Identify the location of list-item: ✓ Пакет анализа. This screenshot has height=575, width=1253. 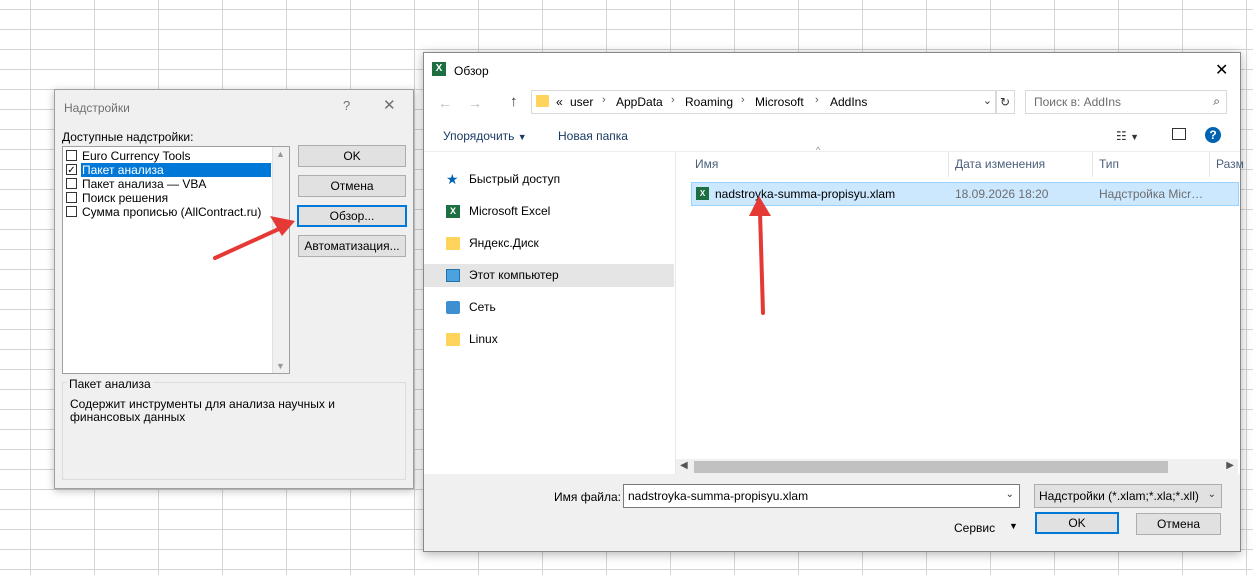
(167, 170).